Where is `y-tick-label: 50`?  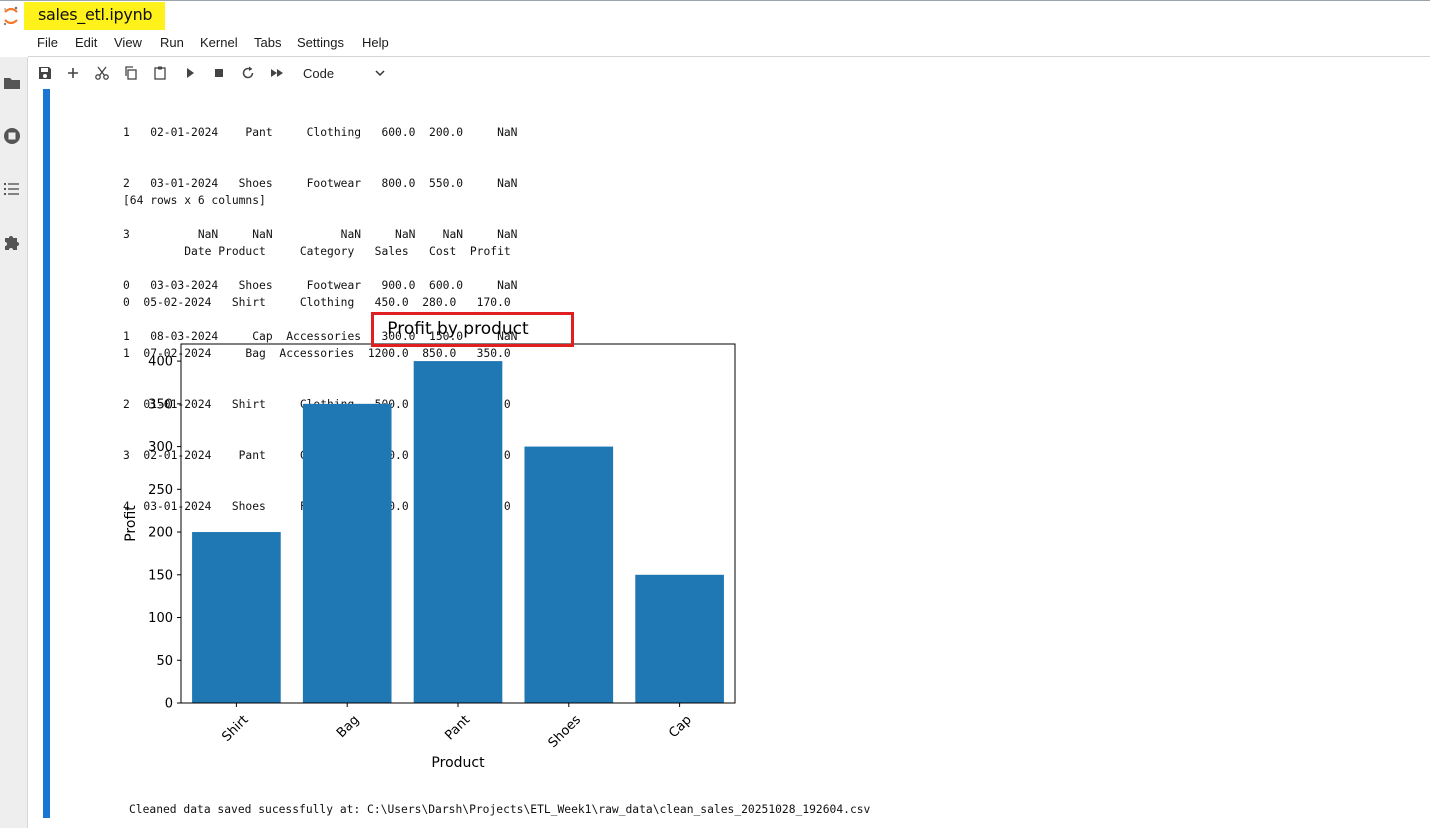
y-tick-label: 50 is located at coordinates (164, 661).